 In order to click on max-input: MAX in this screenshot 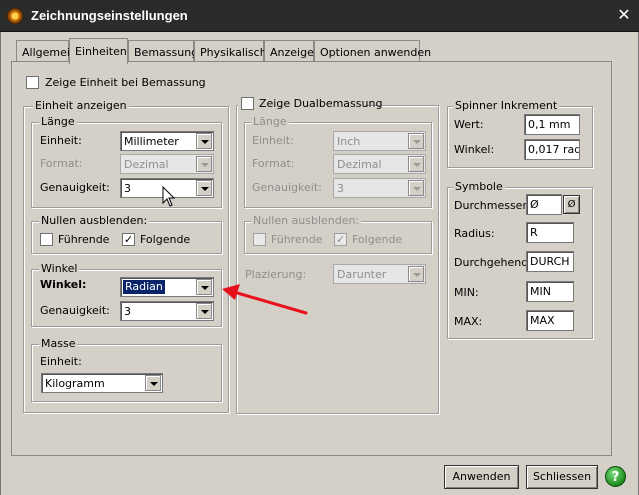, I will do `click(550, 320)`.